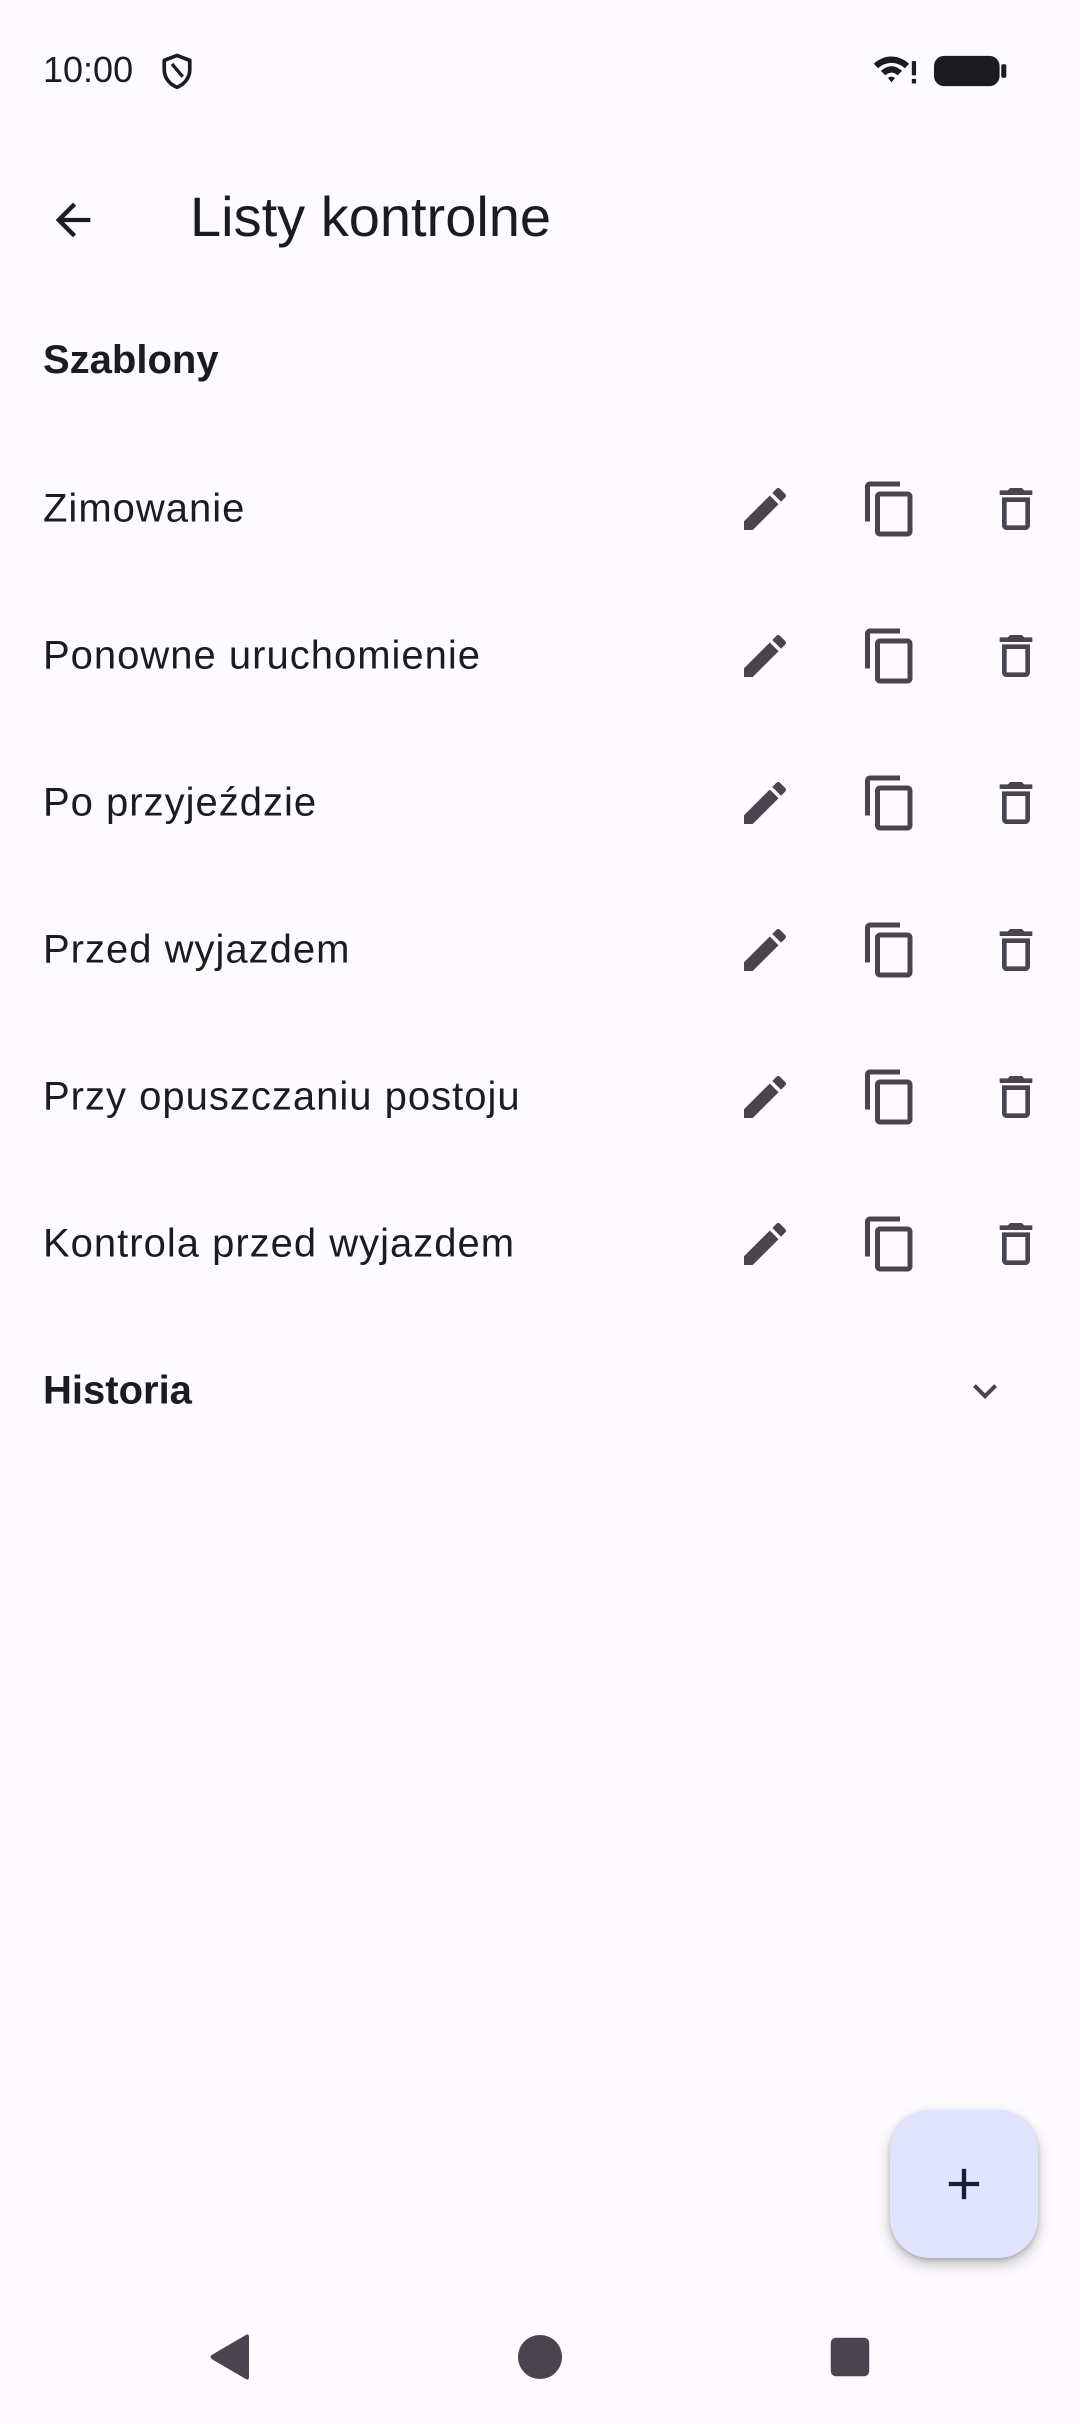  Describe the element at coordinates (144, 508) in the screenshot. I see `template-label: Zimowanie` at that location.